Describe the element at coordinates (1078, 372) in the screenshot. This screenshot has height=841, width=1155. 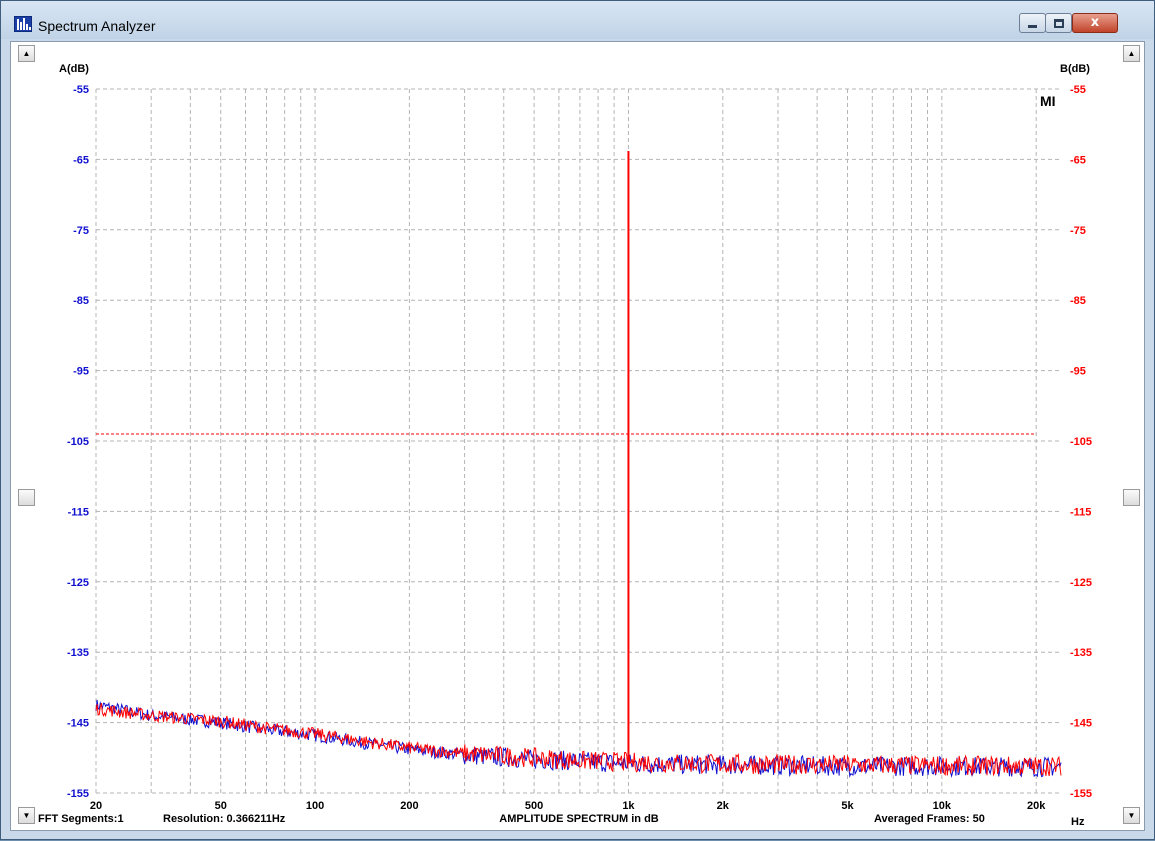
I see `y-tick-label-right: -95` at that location.